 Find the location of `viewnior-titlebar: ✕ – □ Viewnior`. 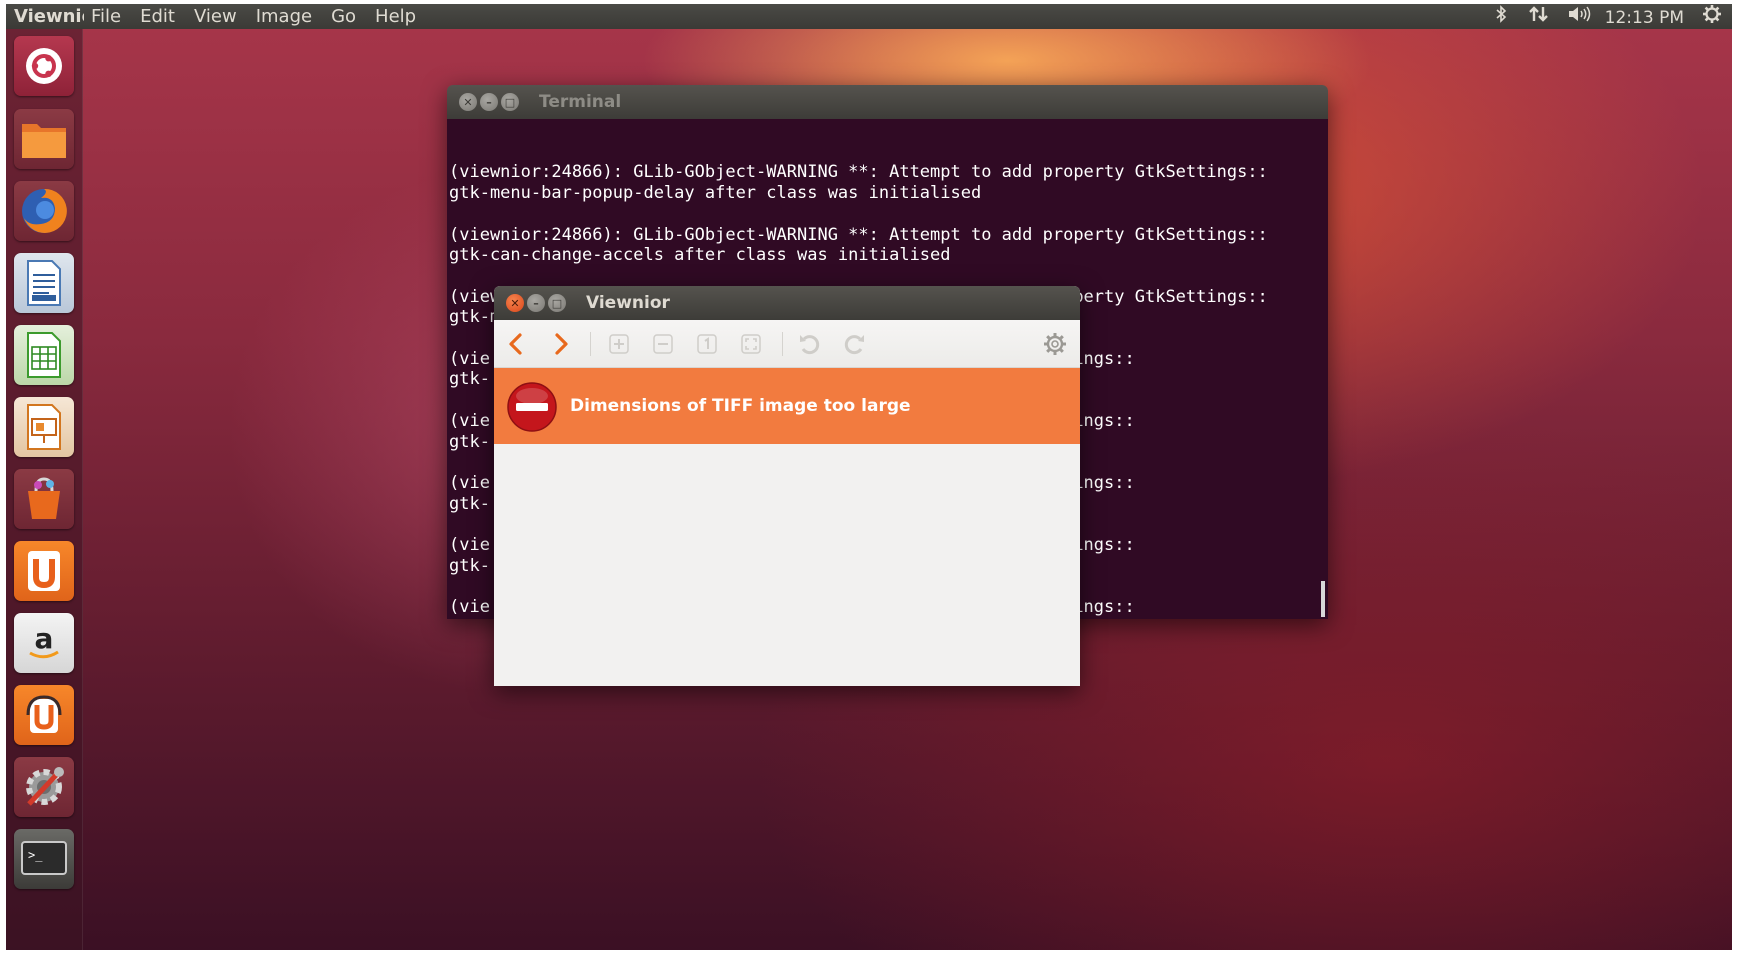

viewnior-titlebar: ✕ – □ Viewnior is located at coordinates (787, 303).